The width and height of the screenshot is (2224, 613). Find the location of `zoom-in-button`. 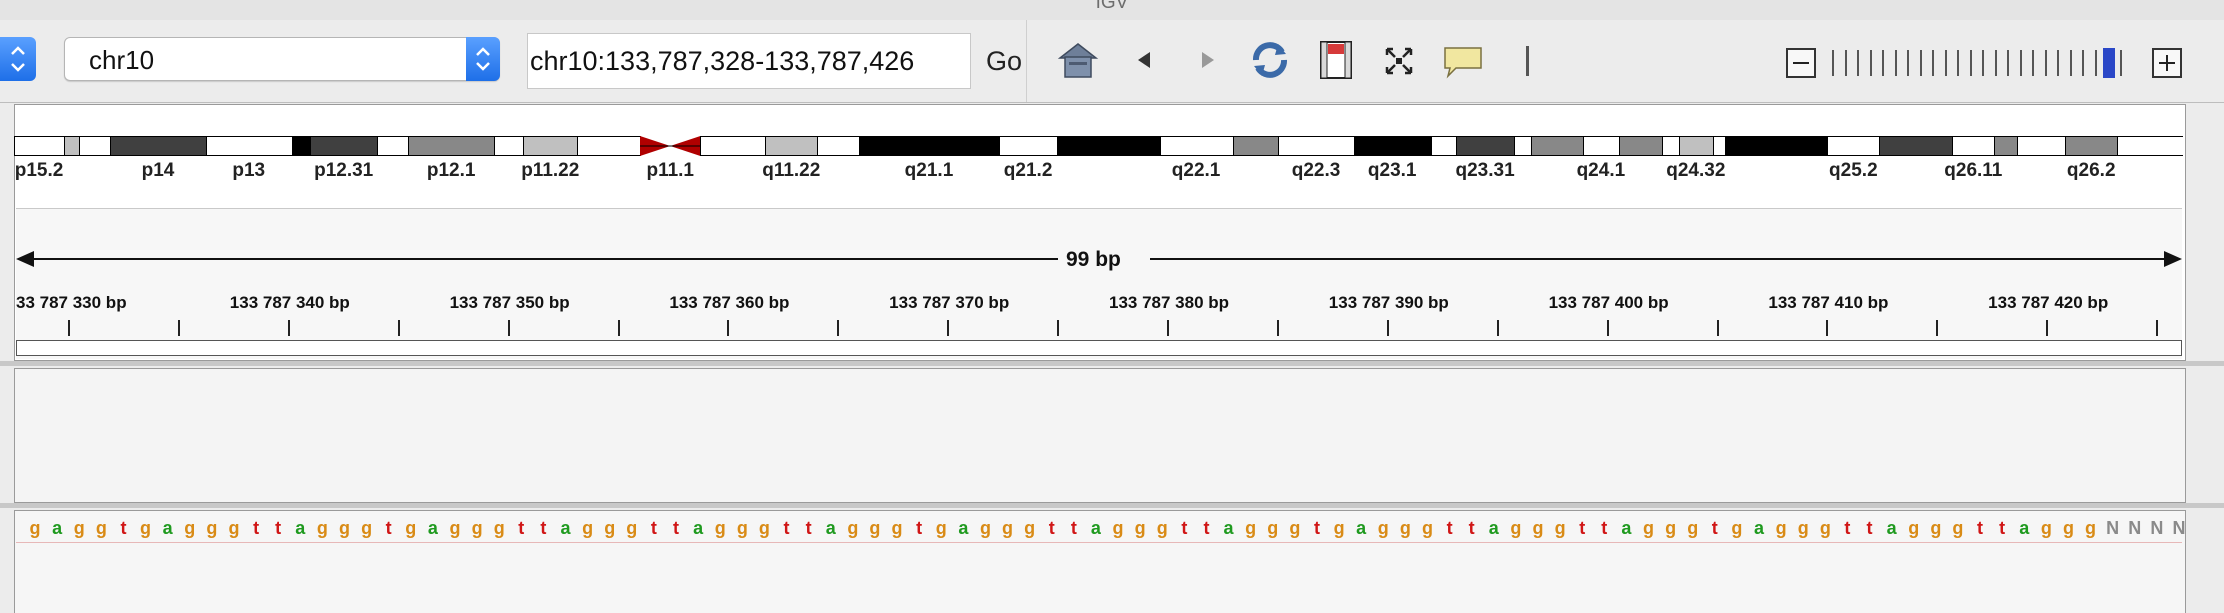

zoom-in-button is located at coordinates (2167, 63).